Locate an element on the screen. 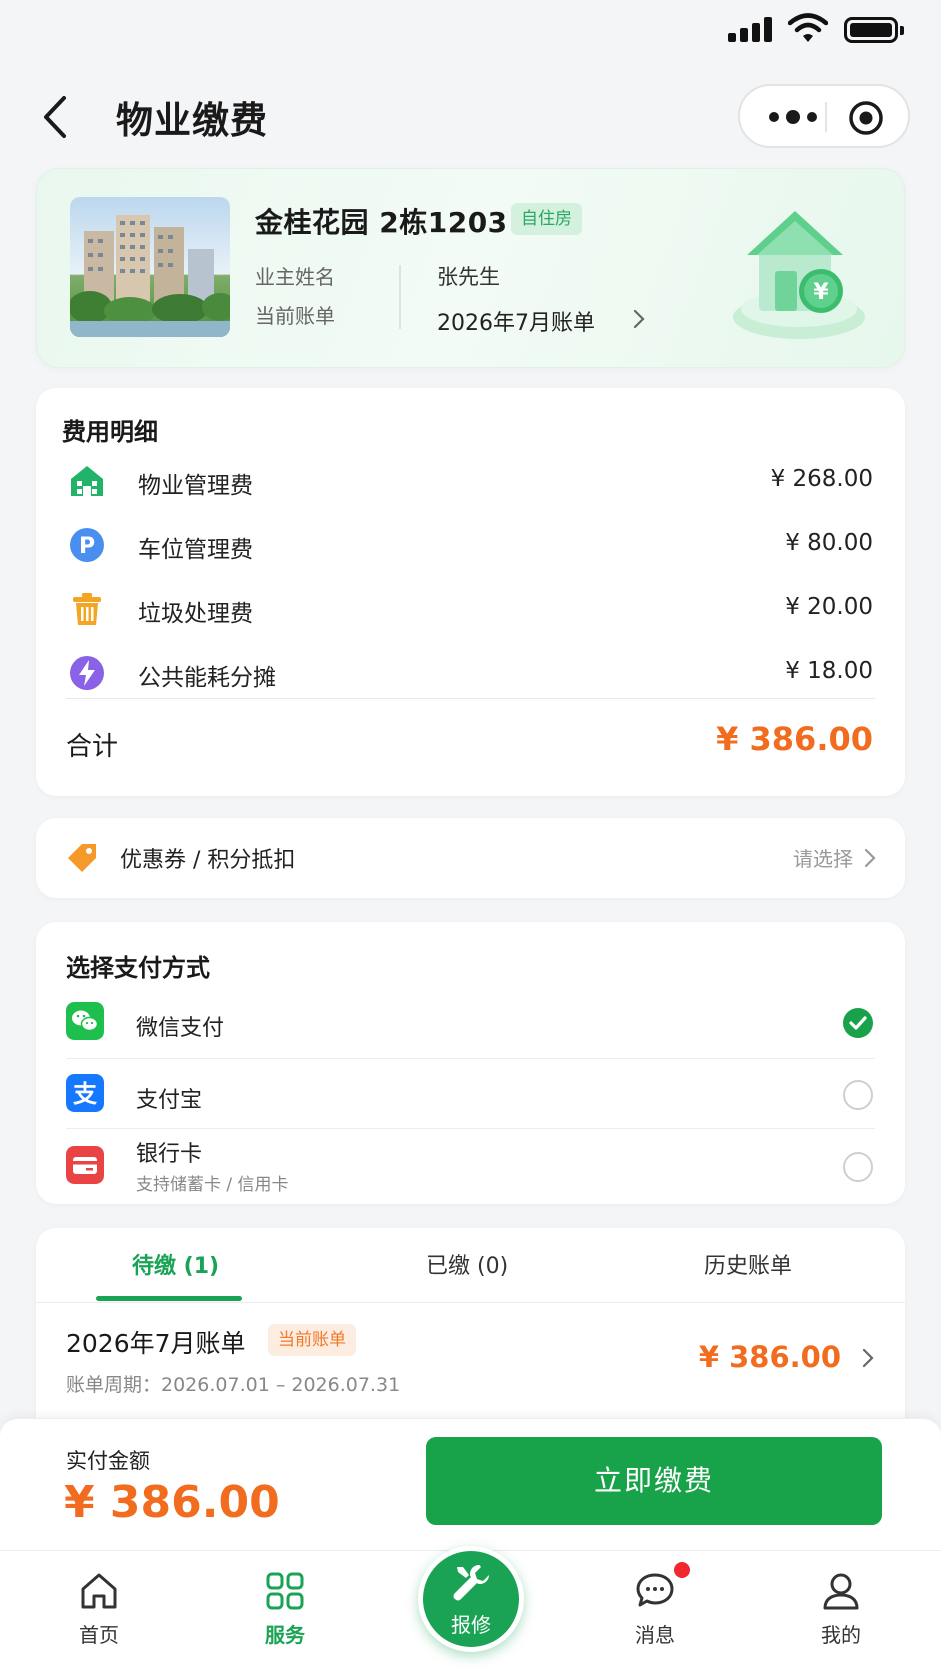 The width and height of the screenshot is (941, 1672). coupon-row: 优惠券 / 积分抵扣 请选择 is located at coordinates (470, 858).